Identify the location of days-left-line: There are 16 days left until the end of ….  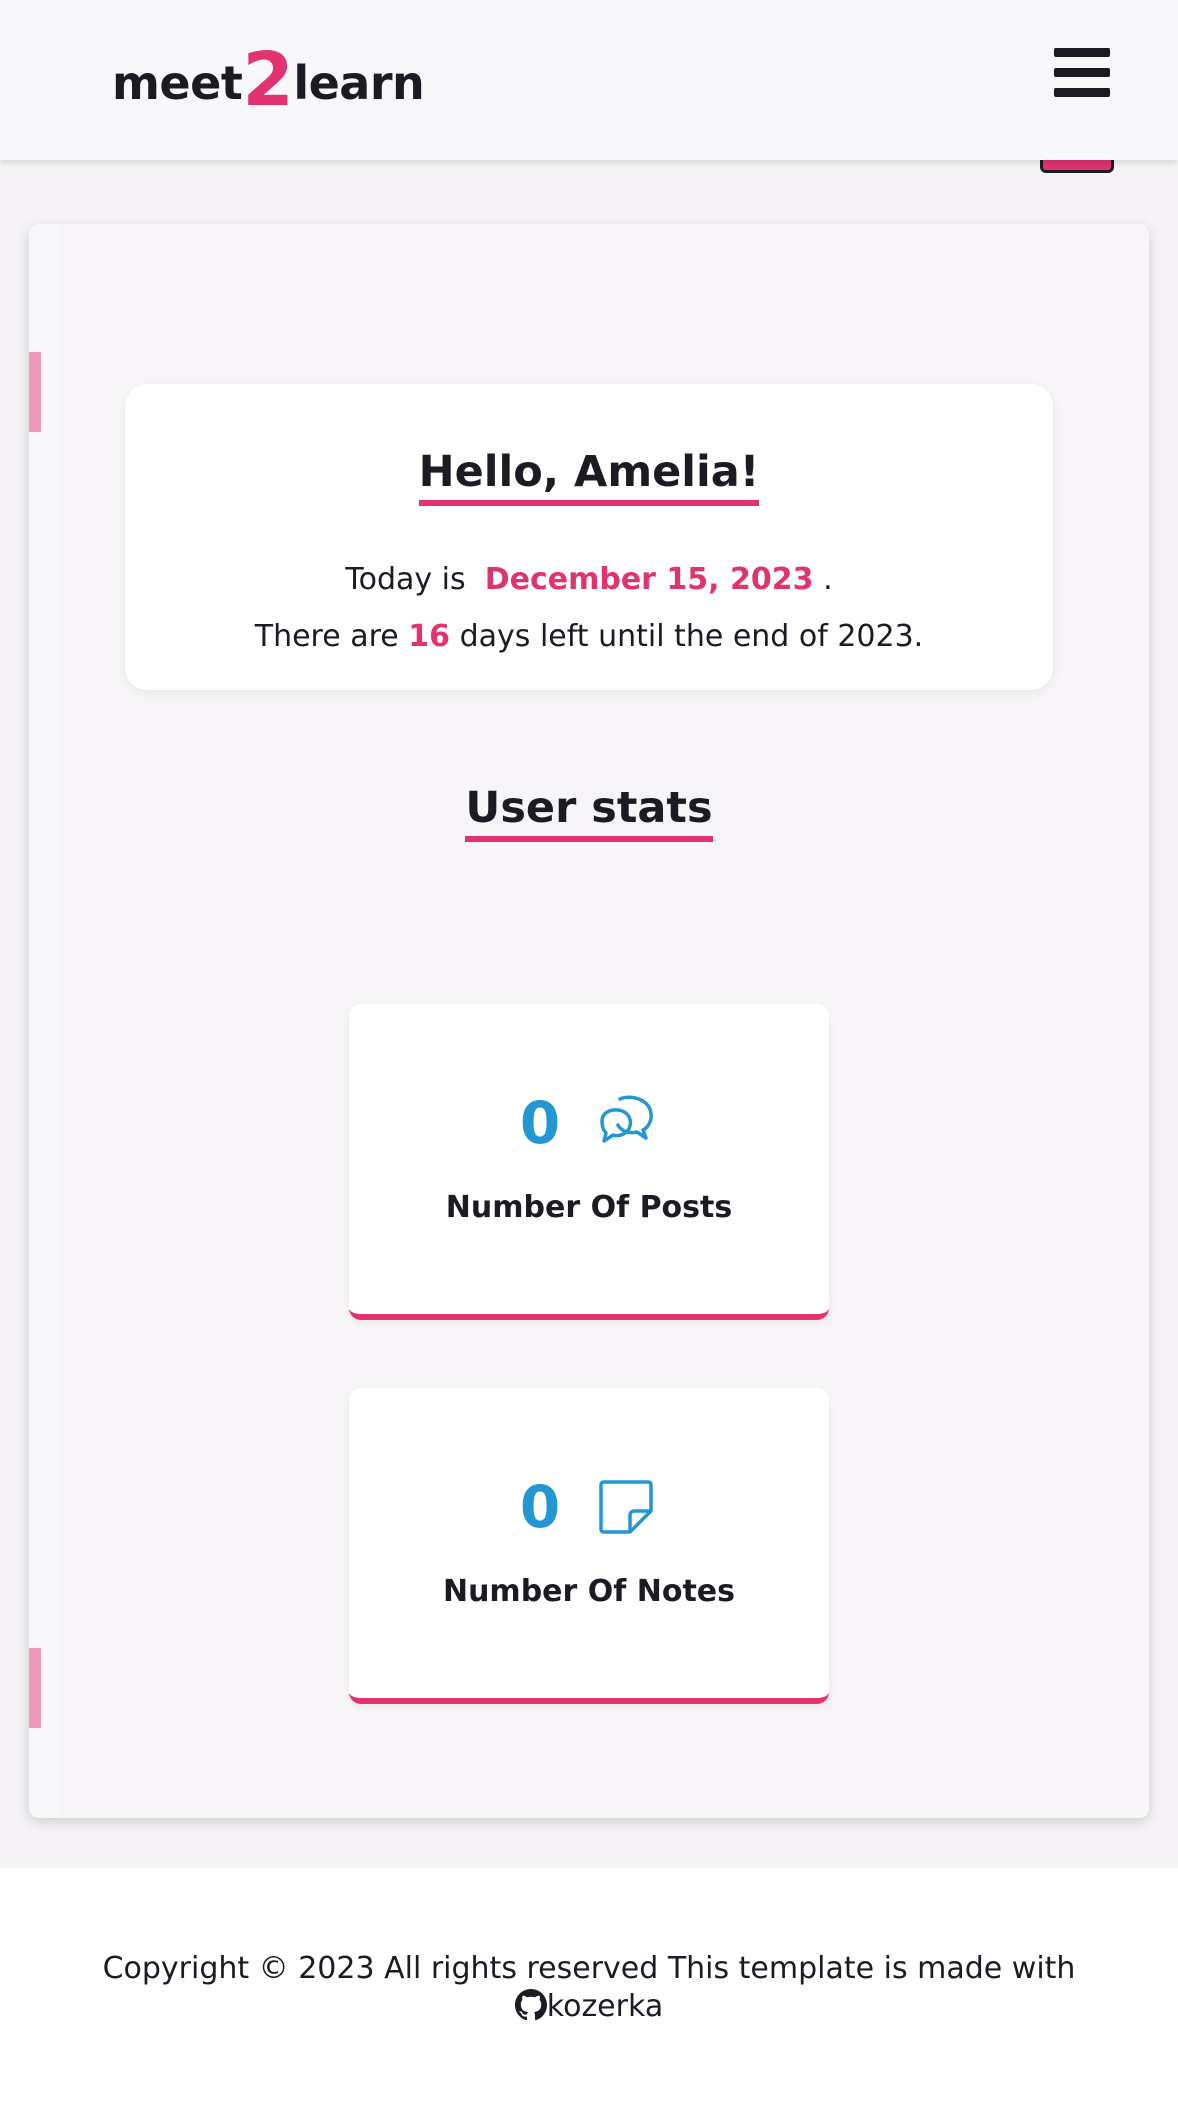
(589, 636).